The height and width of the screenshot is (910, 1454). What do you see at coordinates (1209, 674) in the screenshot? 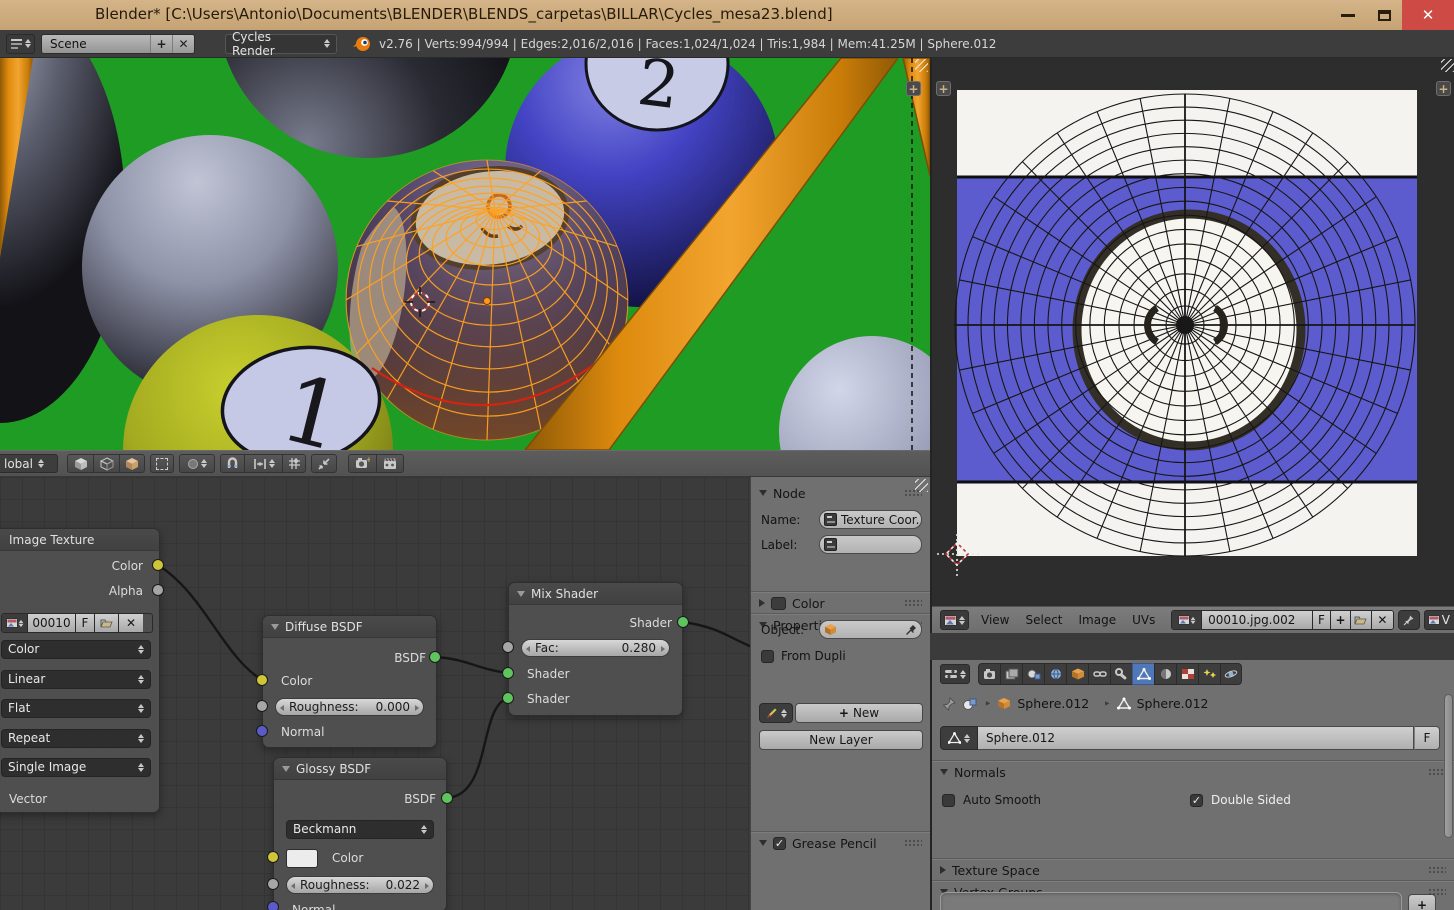
I see `tab-particles` at bounding box center [1209, 674].